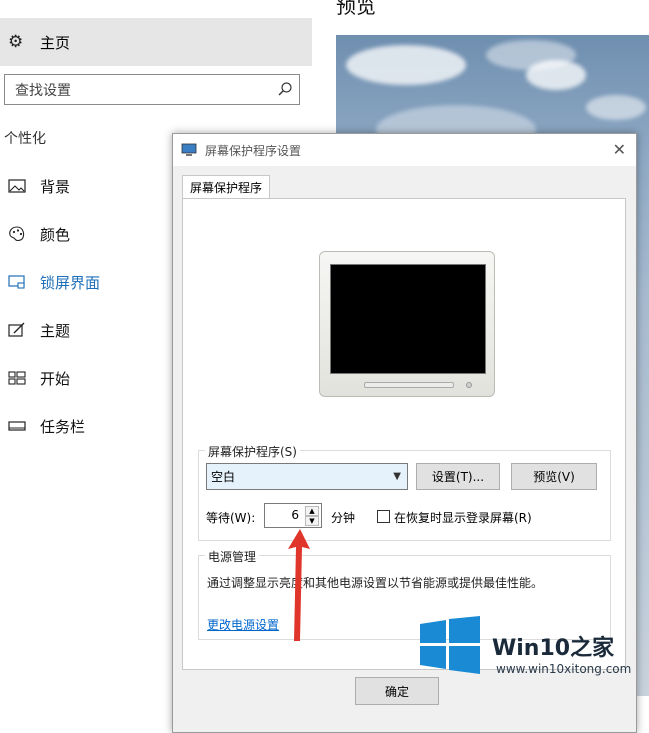  I want to click on preview-button: 预览(V), so click(554, 476).